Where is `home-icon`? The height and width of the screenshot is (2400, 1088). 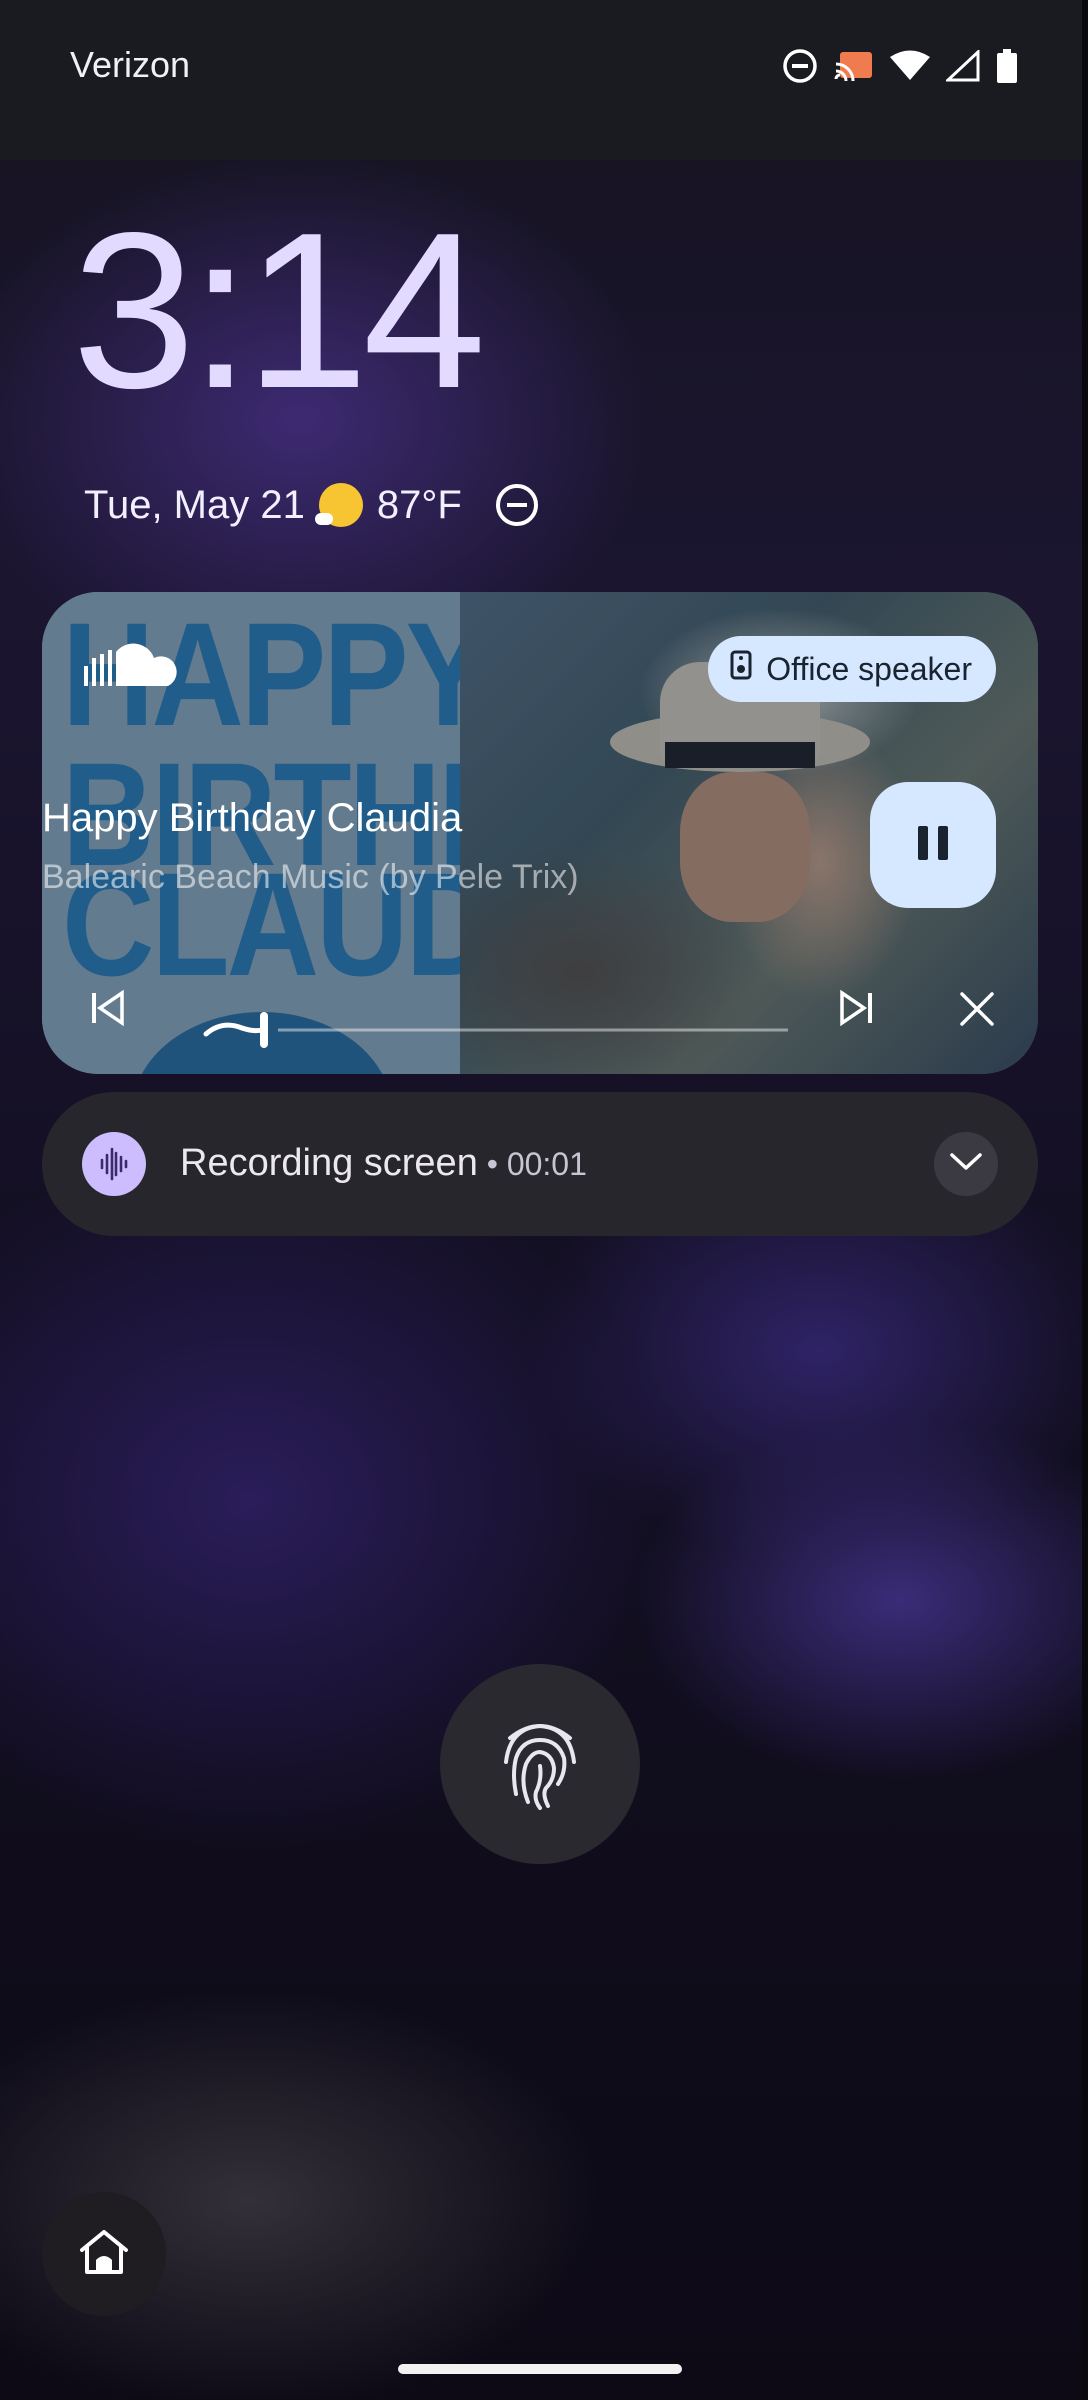
home-icon is located at coordinates (104, 2254).